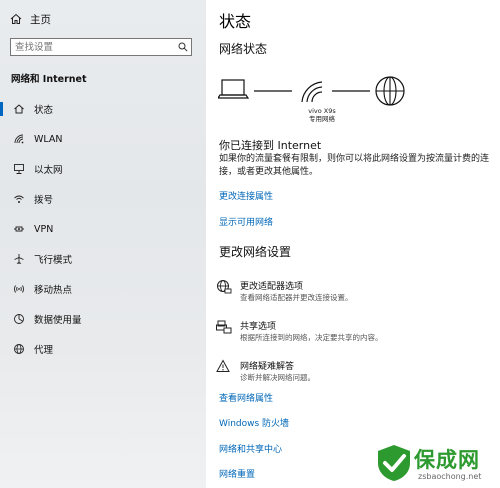  I want to click on option-desc: 根据所连接到的网络，决定要共享的内容。, so click(311, 337).